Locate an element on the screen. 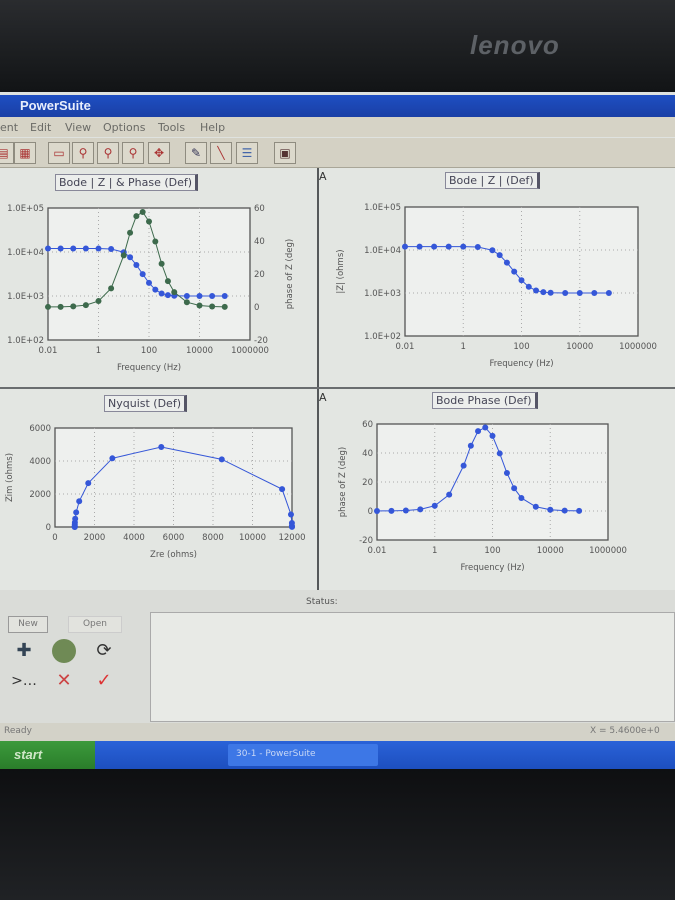  x-tick-label: 12000 is located at coordinates (291, 538).